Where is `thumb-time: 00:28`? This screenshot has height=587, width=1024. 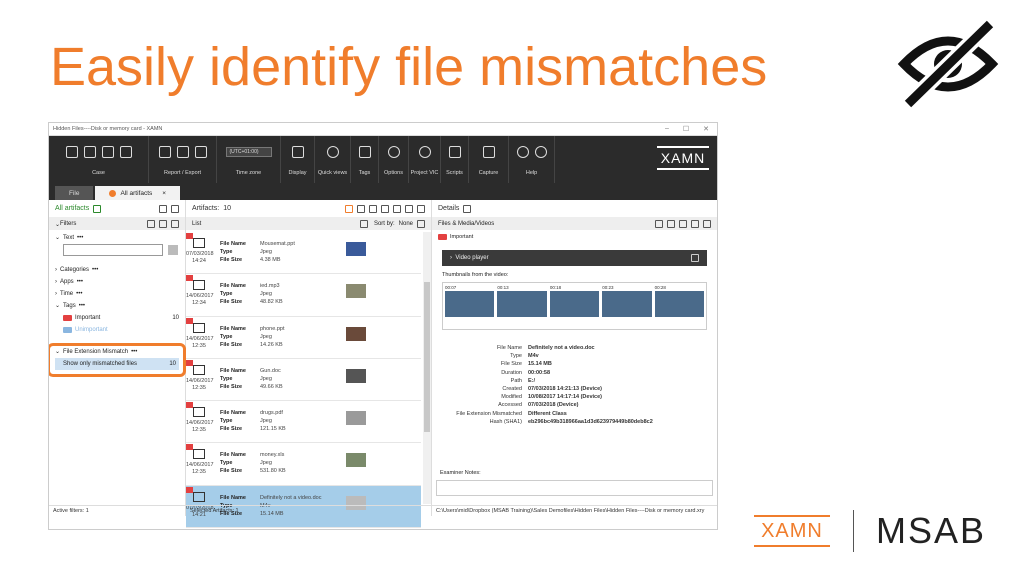
thumb-time: 00:28 is located at coordinates (660, 287).